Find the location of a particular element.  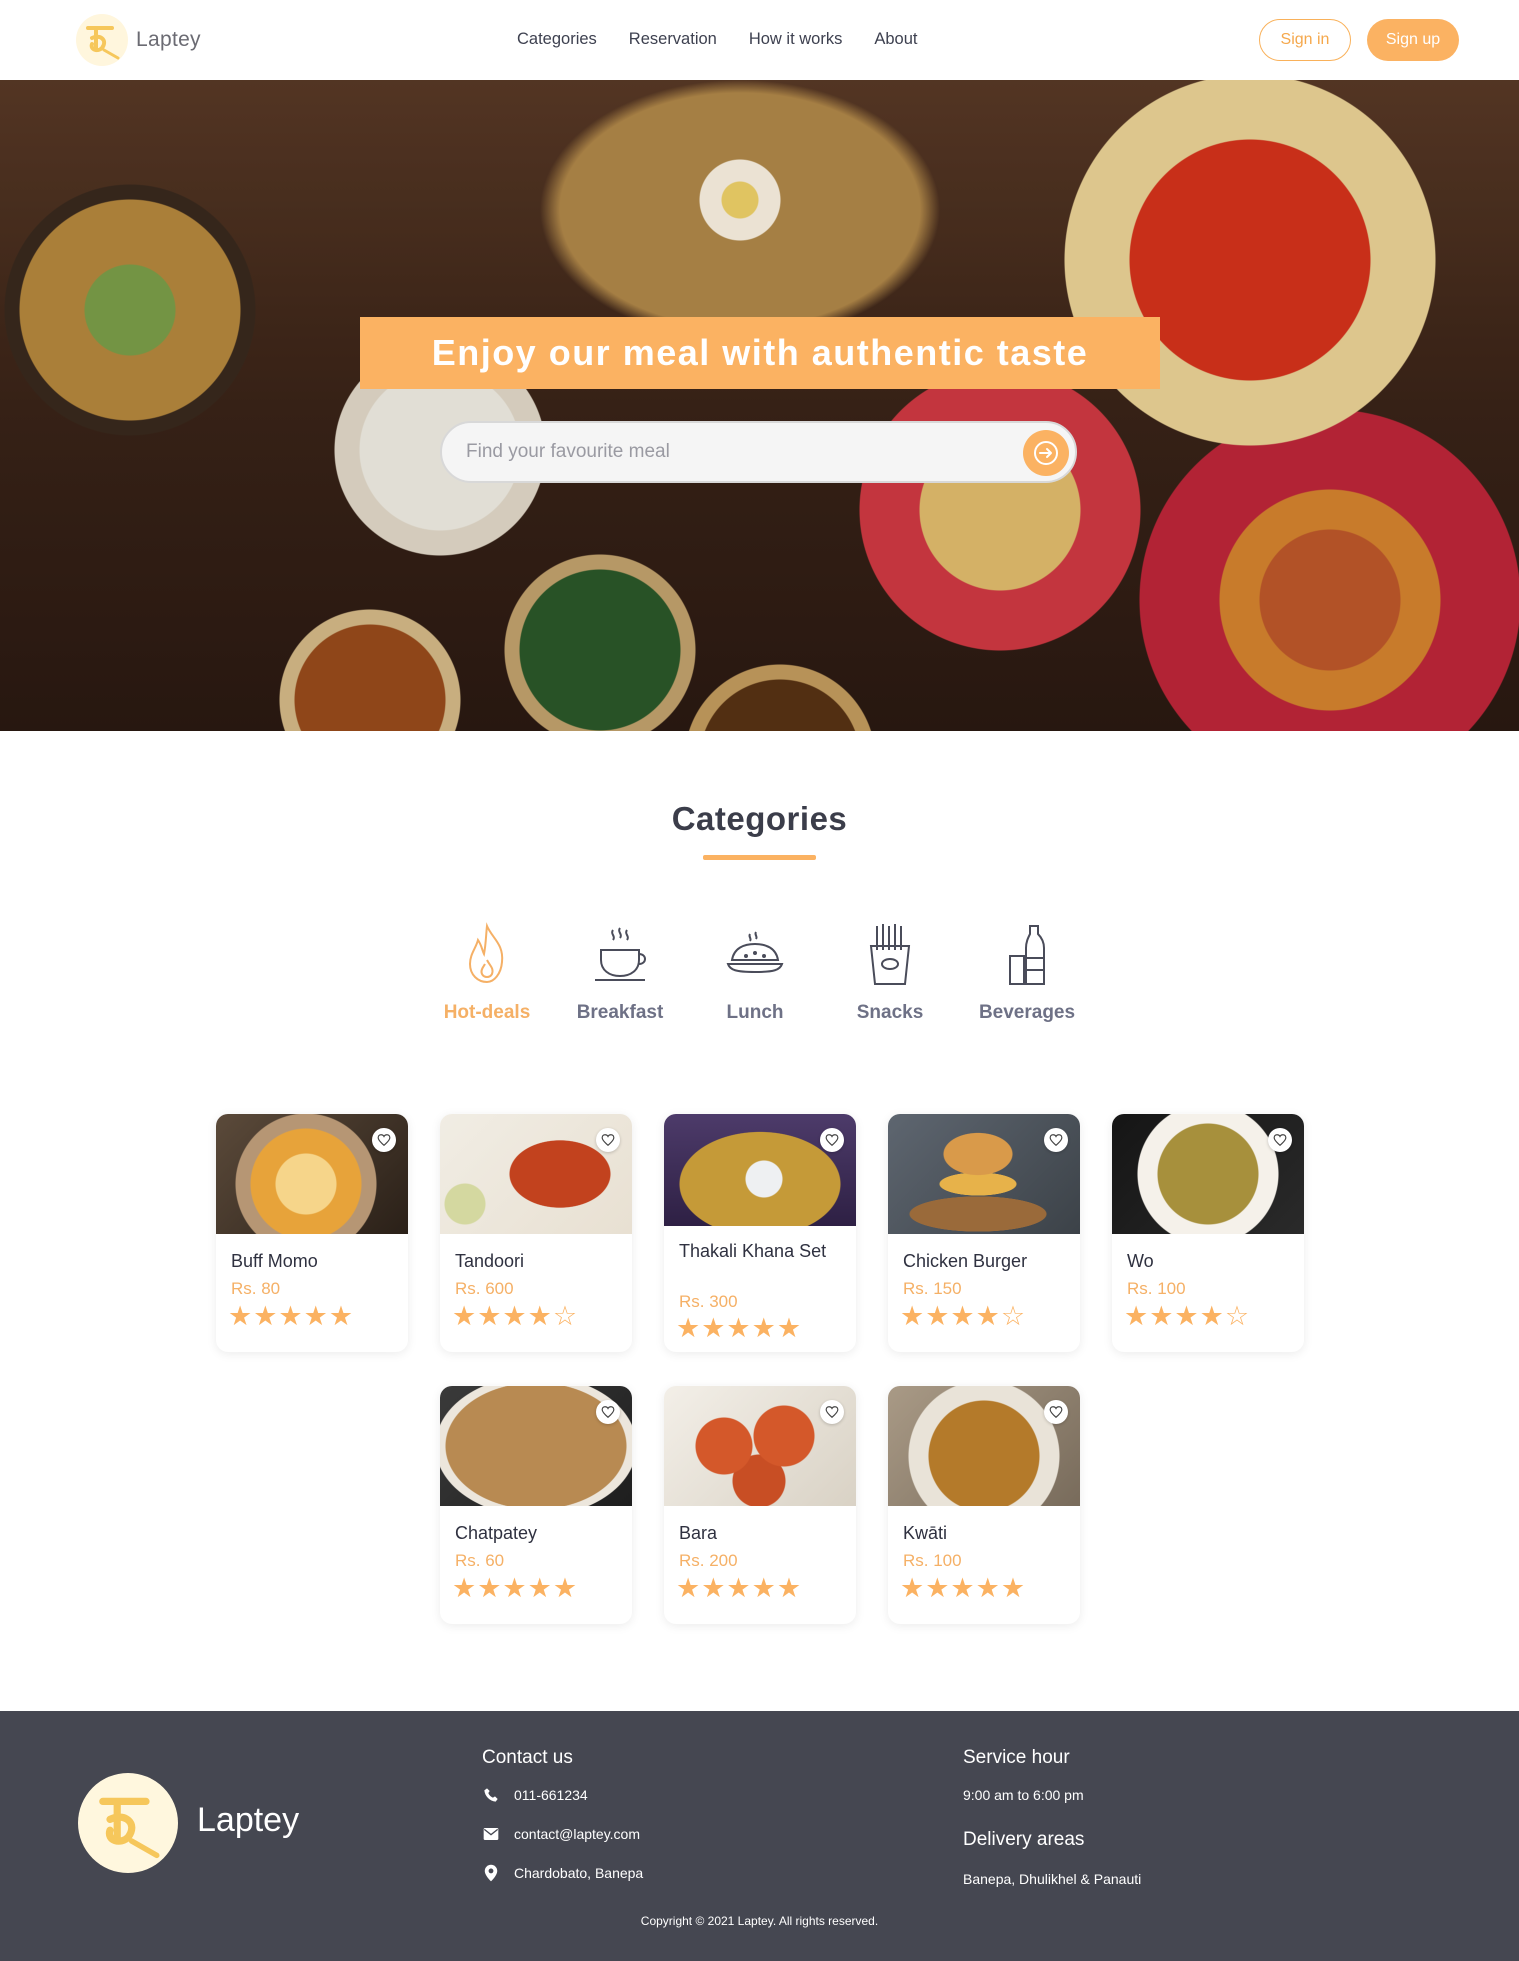

search-submit-button is located at coordinates (1046, 453).